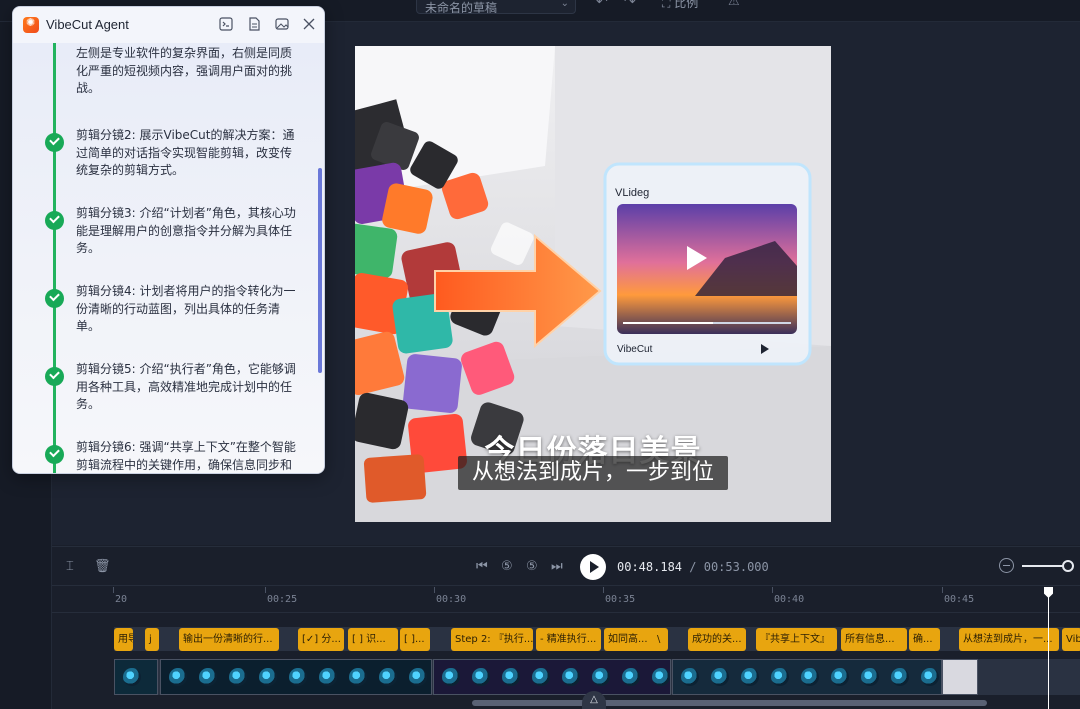  Describe the element at coordinates (226, 24) in the screenshot. I see `terminal-icon` at that location.